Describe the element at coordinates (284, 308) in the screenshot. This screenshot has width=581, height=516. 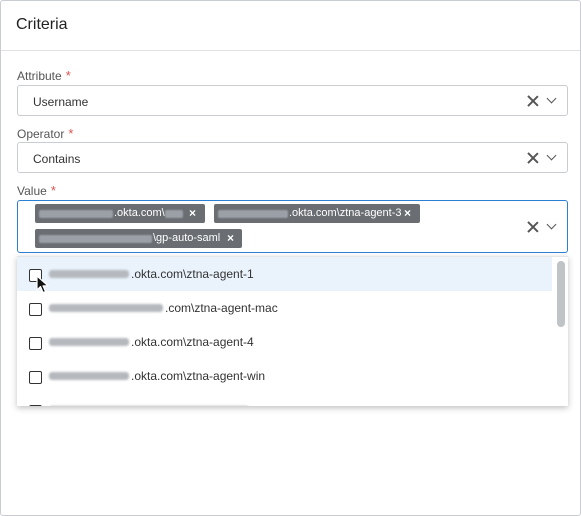
I see `dropdown-option: .com\ztna-agent-mac` at that location.